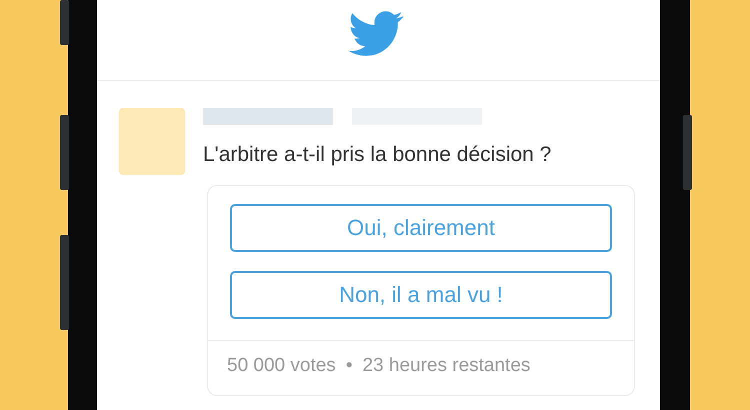 This screenshot has width=750, height=410. I want to click on avatar, so click(152, 141).